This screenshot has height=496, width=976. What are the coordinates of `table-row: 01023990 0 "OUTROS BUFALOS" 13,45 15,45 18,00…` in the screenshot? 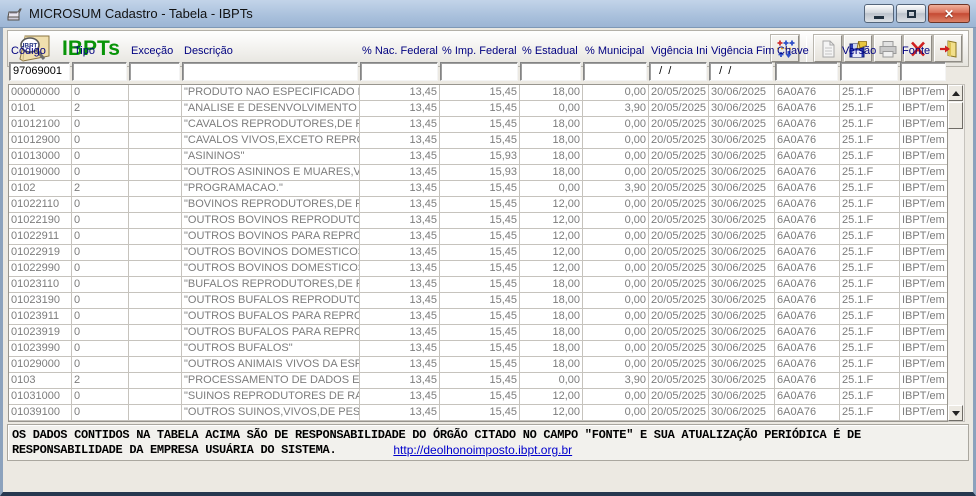 It's located at (478, 349).